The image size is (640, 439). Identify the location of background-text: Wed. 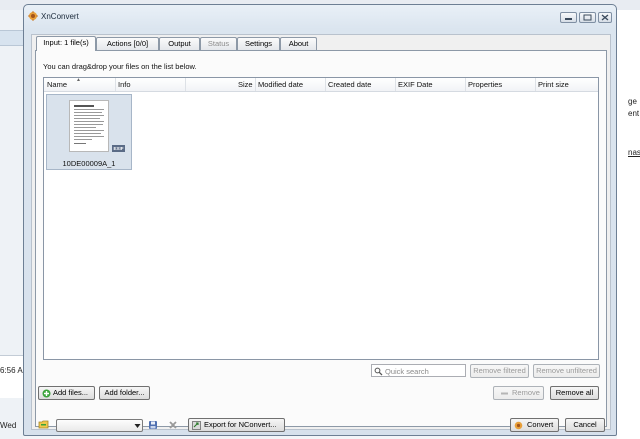
(8, 425).